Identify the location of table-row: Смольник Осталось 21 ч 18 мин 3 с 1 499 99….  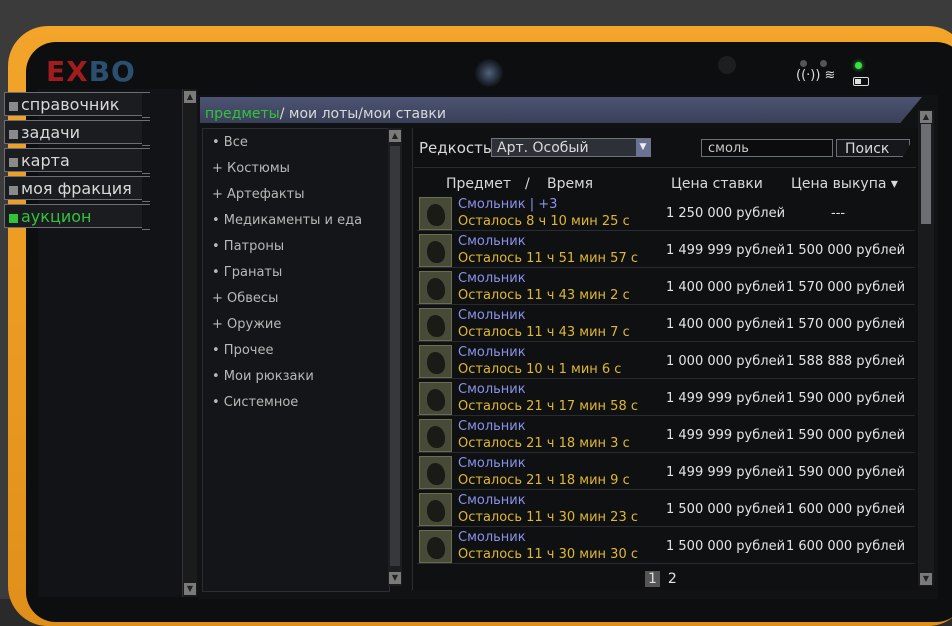
(666, 435).